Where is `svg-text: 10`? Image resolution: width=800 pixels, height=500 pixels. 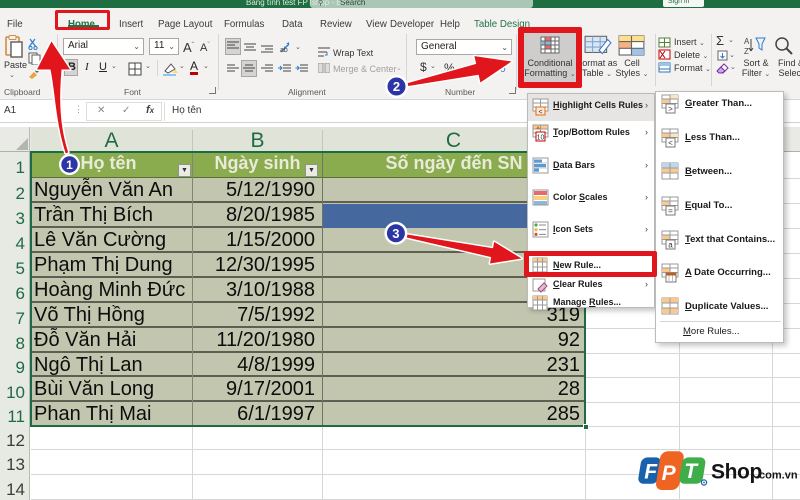 svg-text: 10 is located at coordinates (541, 138).